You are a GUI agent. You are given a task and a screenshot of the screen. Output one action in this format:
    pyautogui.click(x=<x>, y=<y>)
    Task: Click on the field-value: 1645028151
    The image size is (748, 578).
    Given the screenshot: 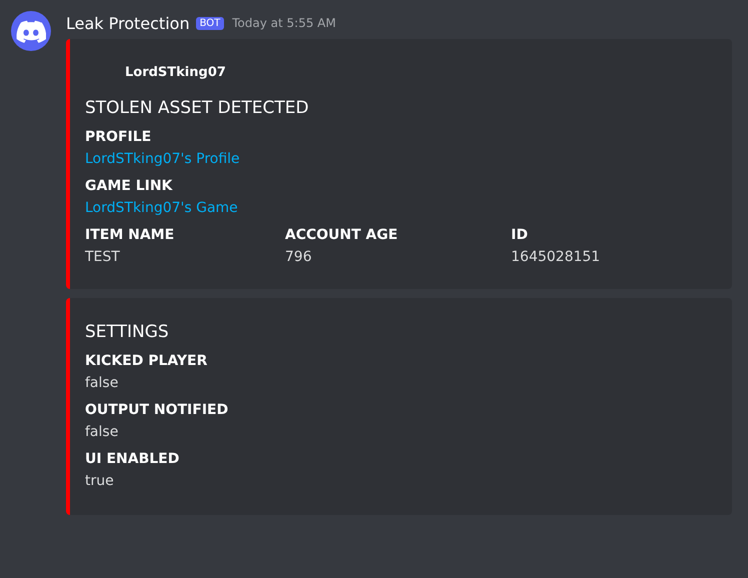 What is the action you would take?
    pyautogui.click(x=556, y=257)
    